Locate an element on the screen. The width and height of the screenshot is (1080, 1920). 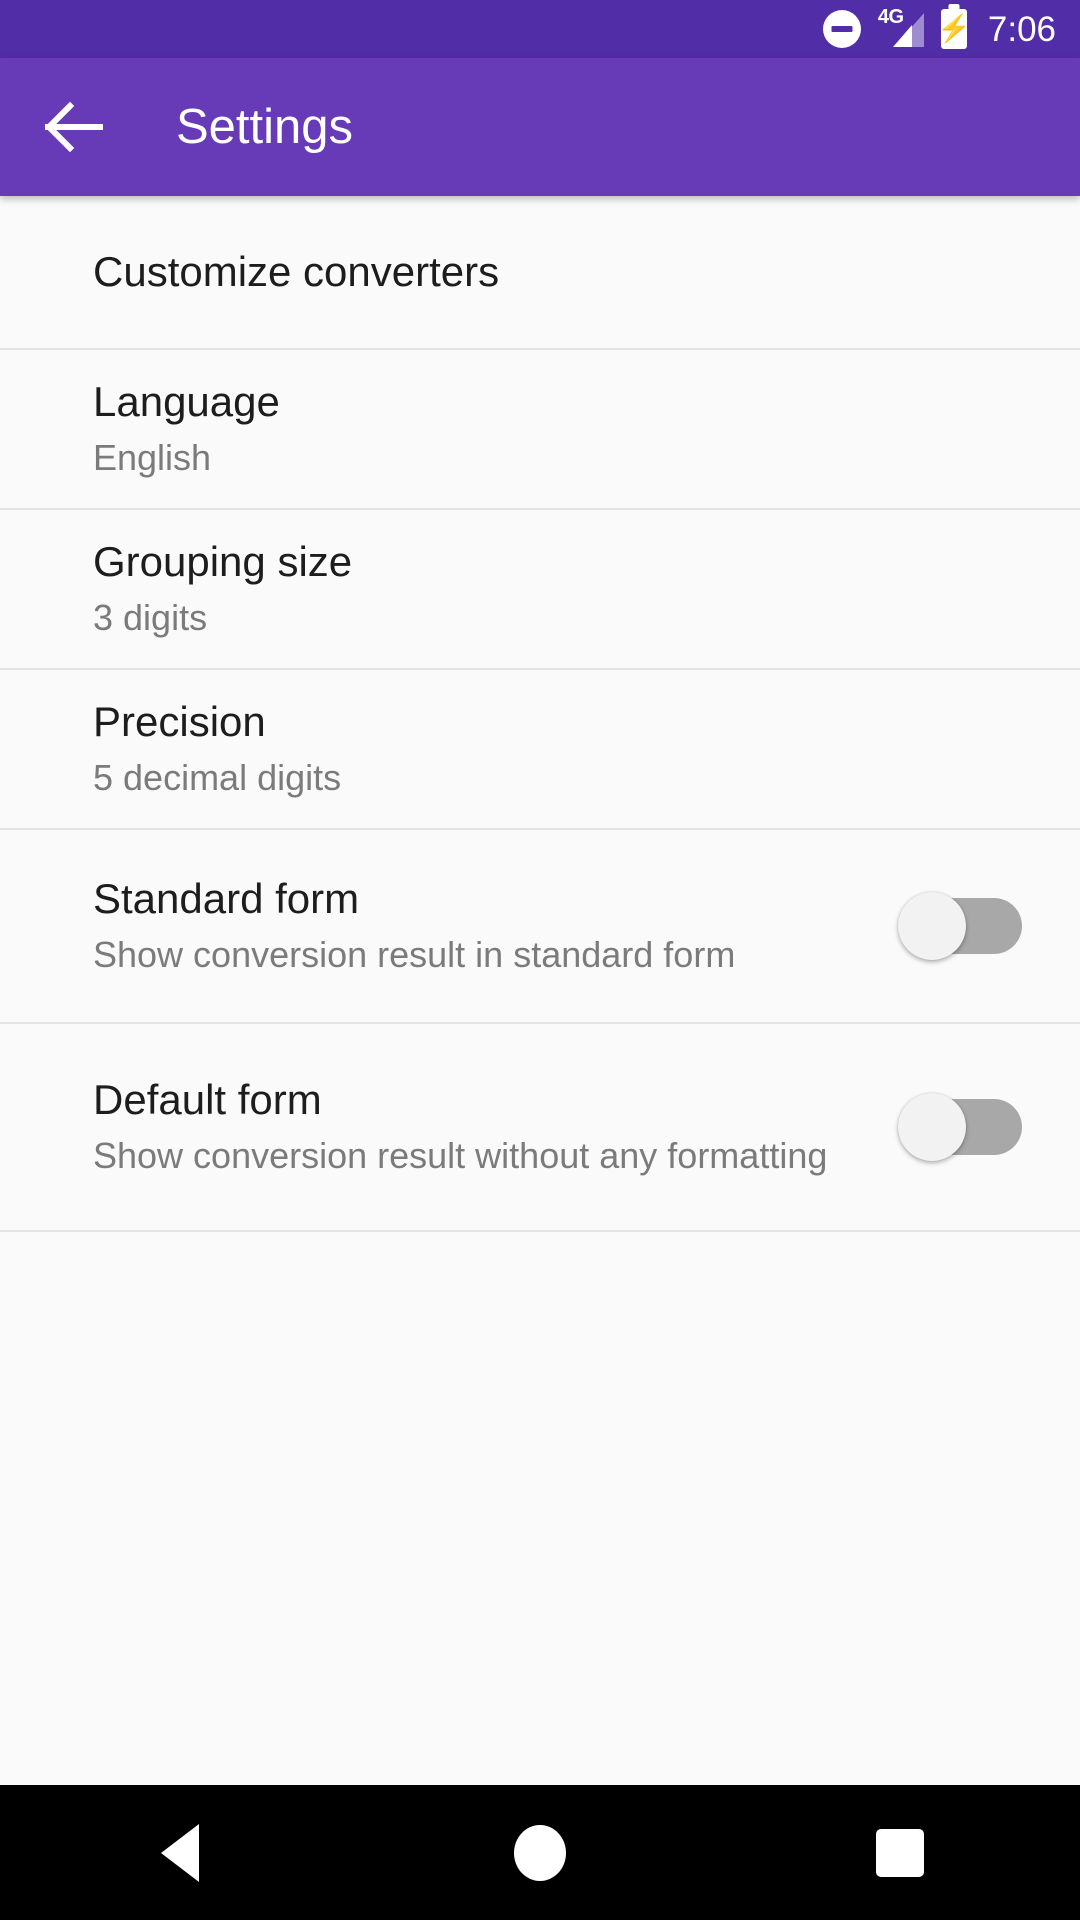
item-text-block: Precision 5 decimal digits is located at coordinates (571, 749).